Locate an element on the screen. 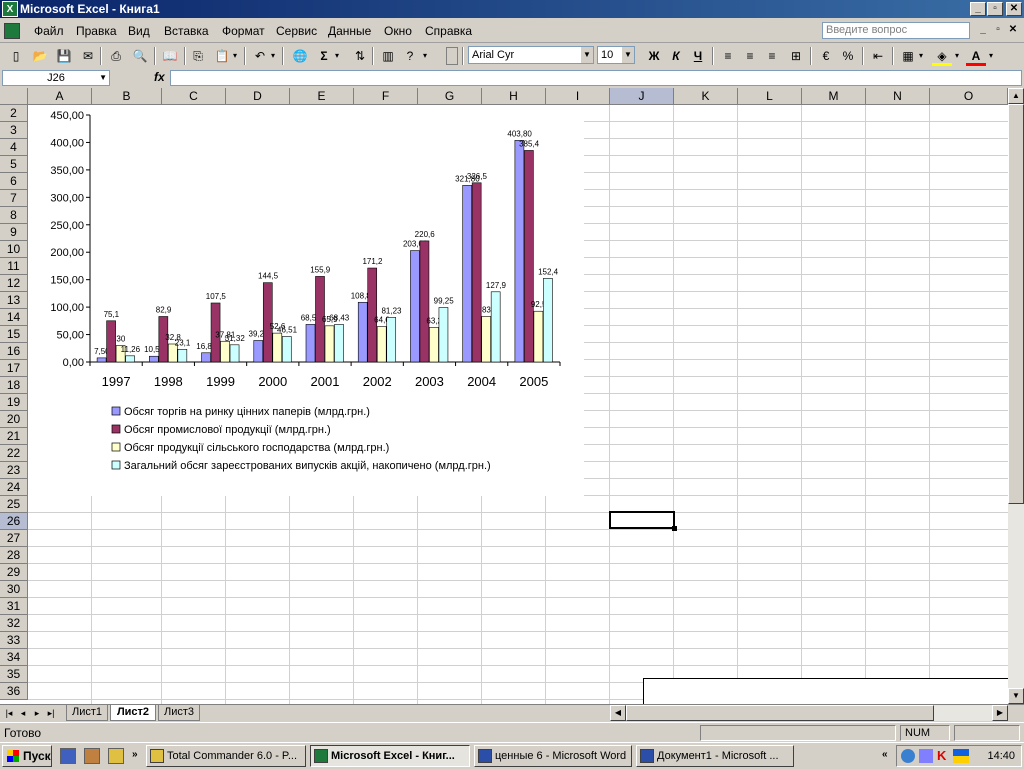 The image size is (1024, 769). column-header-J: J is located at coordinates (642, 96).